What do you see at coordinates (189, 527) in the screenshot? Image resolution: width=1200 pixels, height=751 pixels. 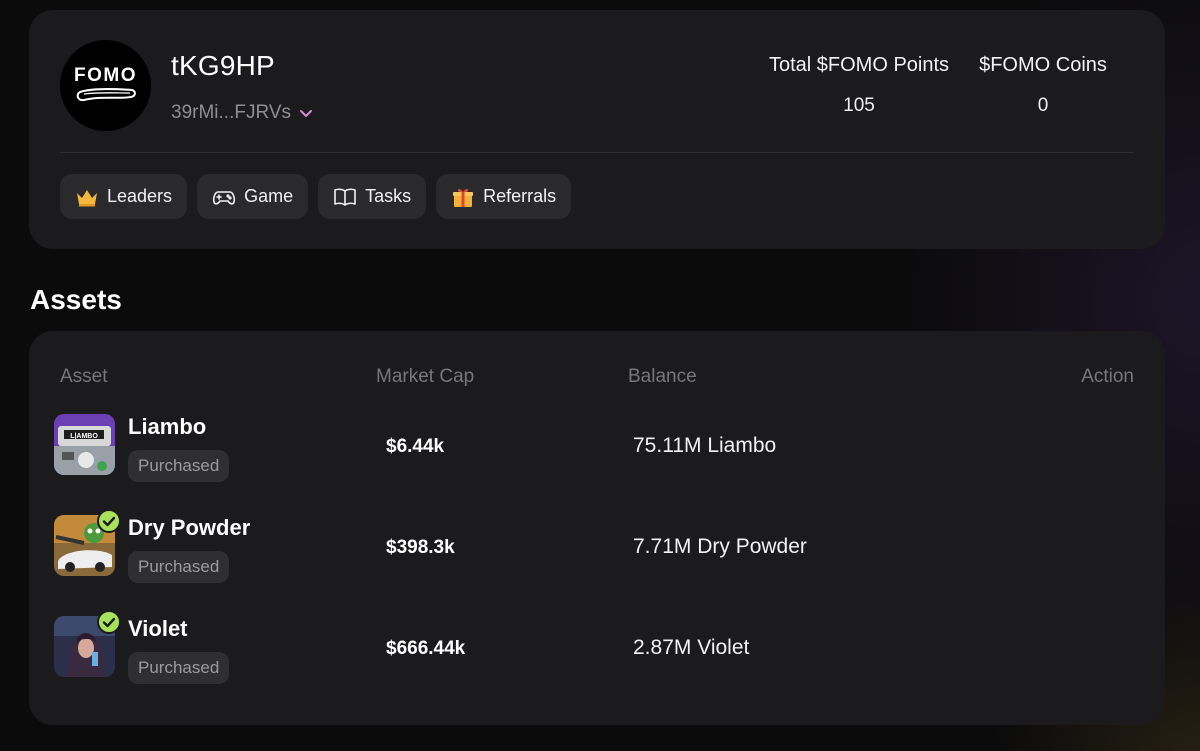 I see `asset-name: Dry Powder` at bounding box center [189, 527].